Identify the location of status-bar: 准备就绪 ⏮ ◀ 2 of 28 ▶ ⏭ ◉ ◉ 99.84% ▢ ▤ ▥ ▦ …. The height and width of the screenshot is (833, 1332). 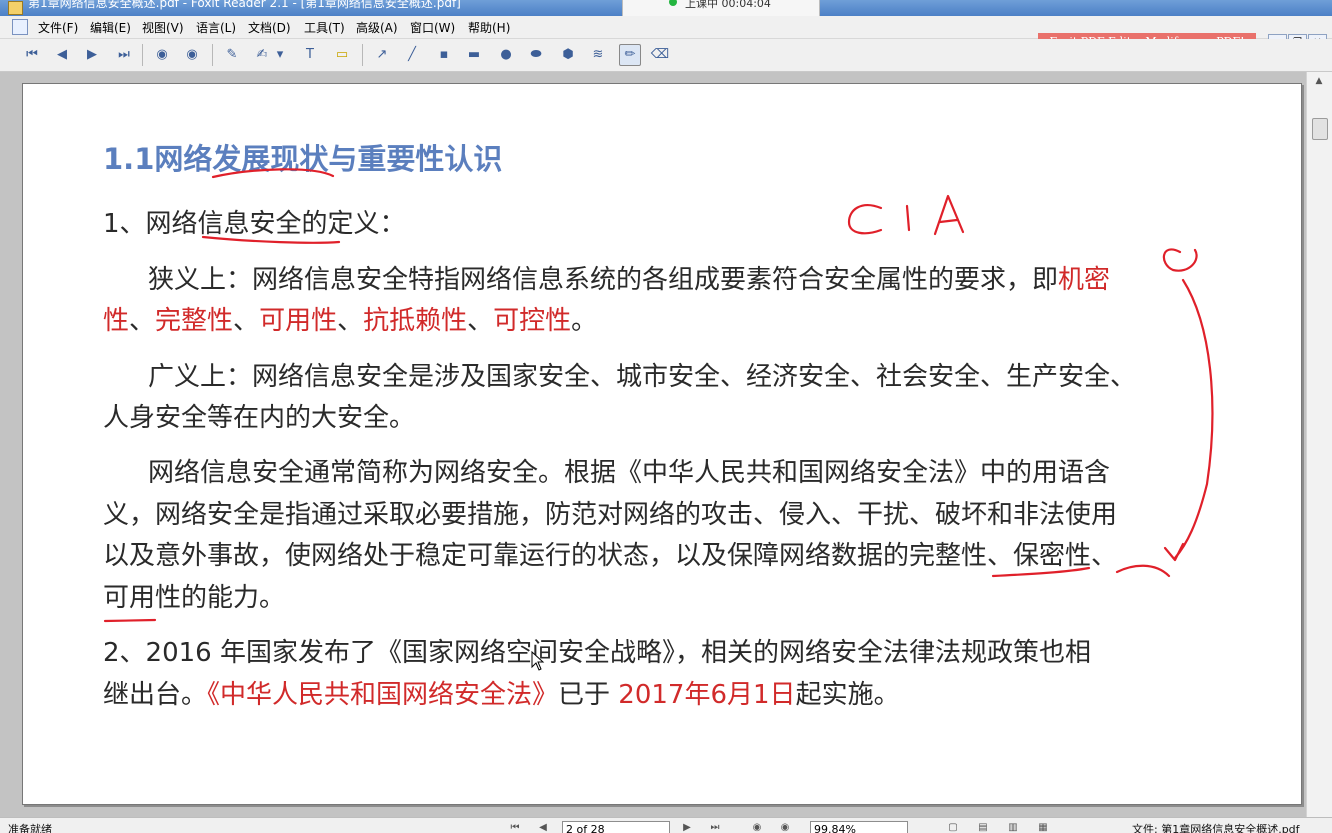
(666, 825).